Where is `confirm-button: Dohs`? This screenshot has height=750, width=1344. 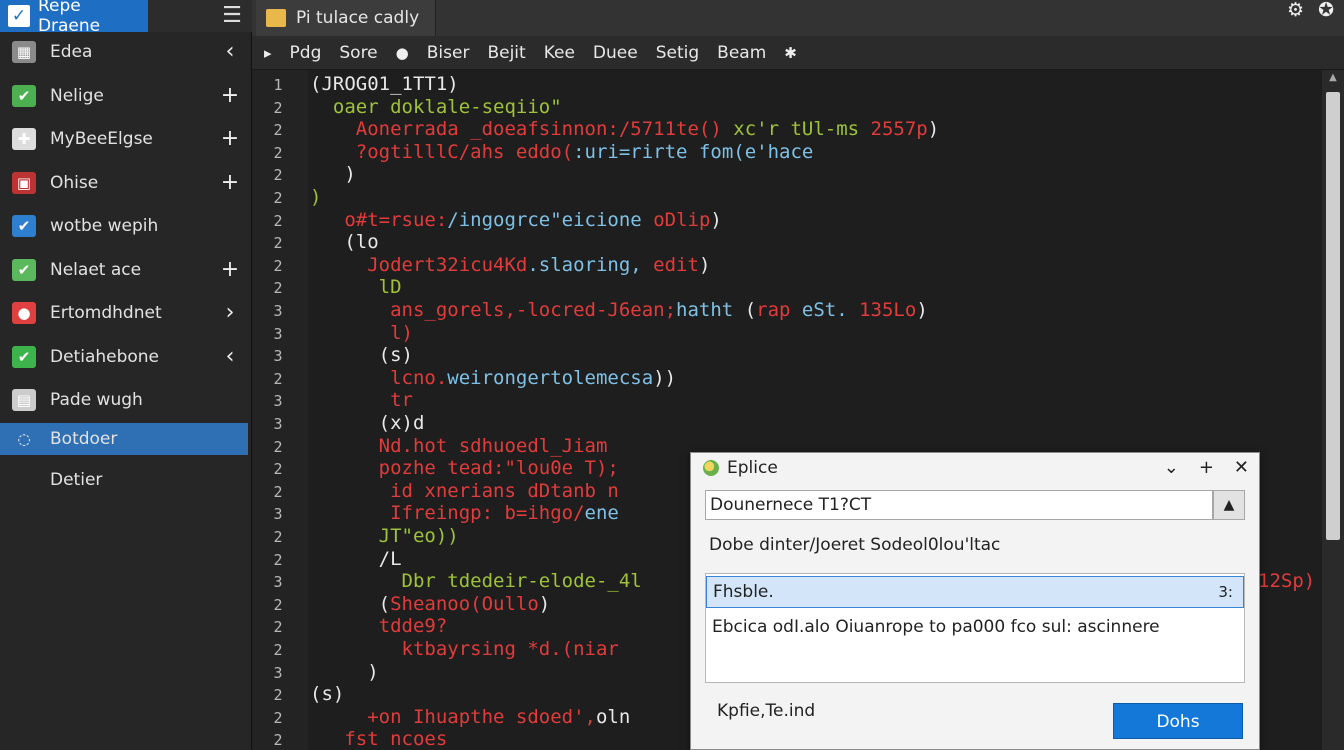
confirm-button: Dohs is located at coordinates (1178, 721).